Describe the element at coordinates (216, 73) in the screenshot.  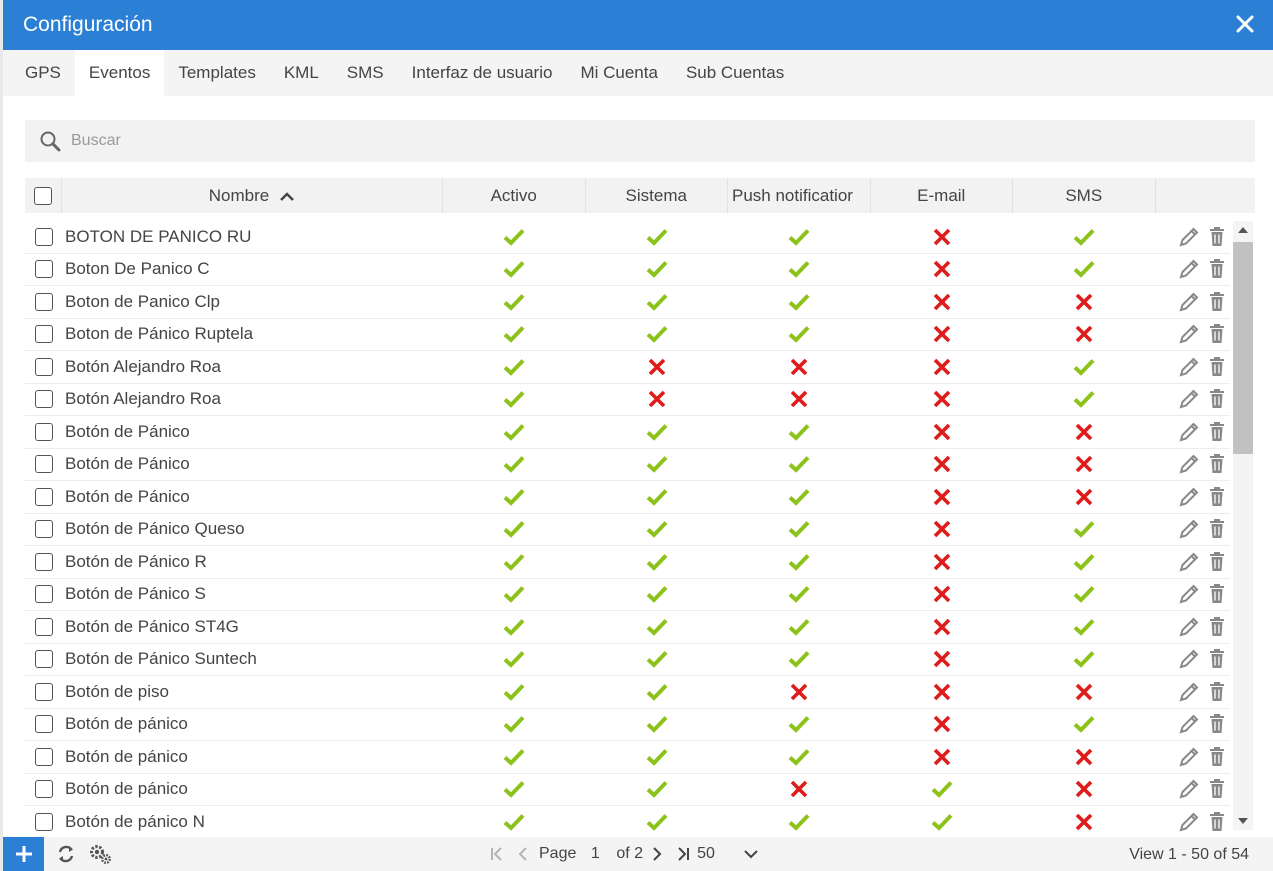
I see `tab-templates: Templates` at that location.